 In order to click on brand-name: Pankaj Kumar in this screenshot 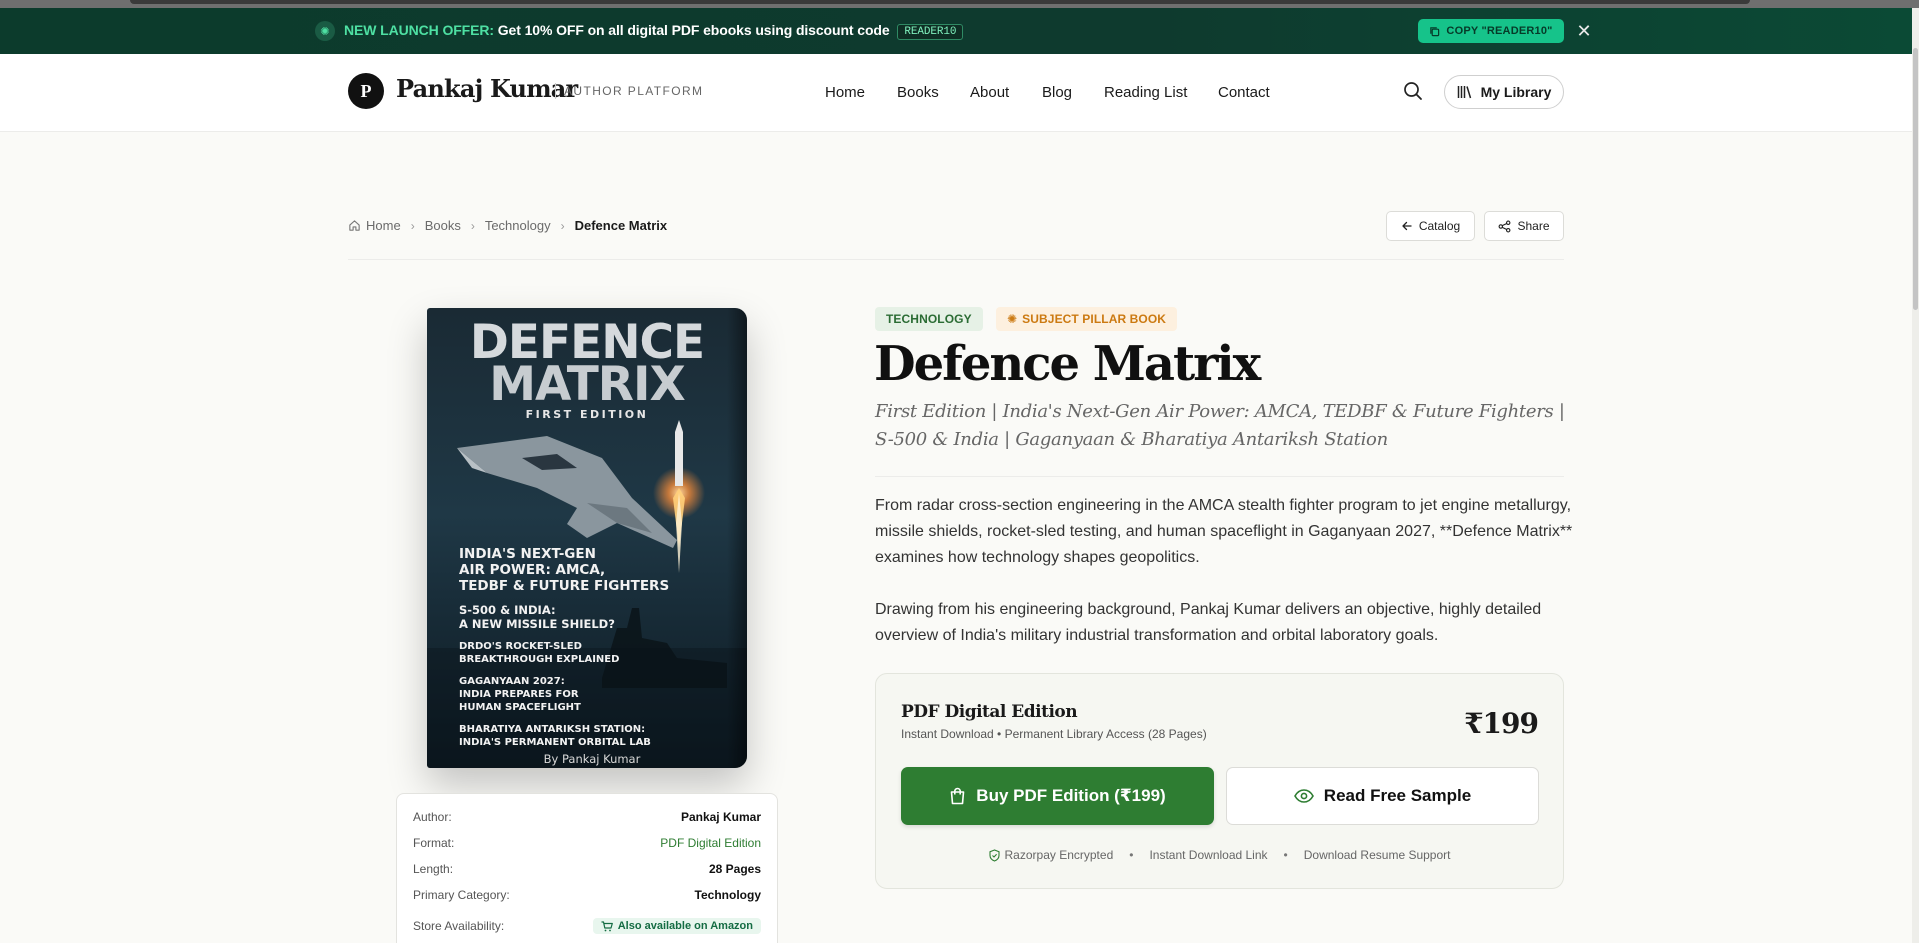, I will do `click(487, 88)`.